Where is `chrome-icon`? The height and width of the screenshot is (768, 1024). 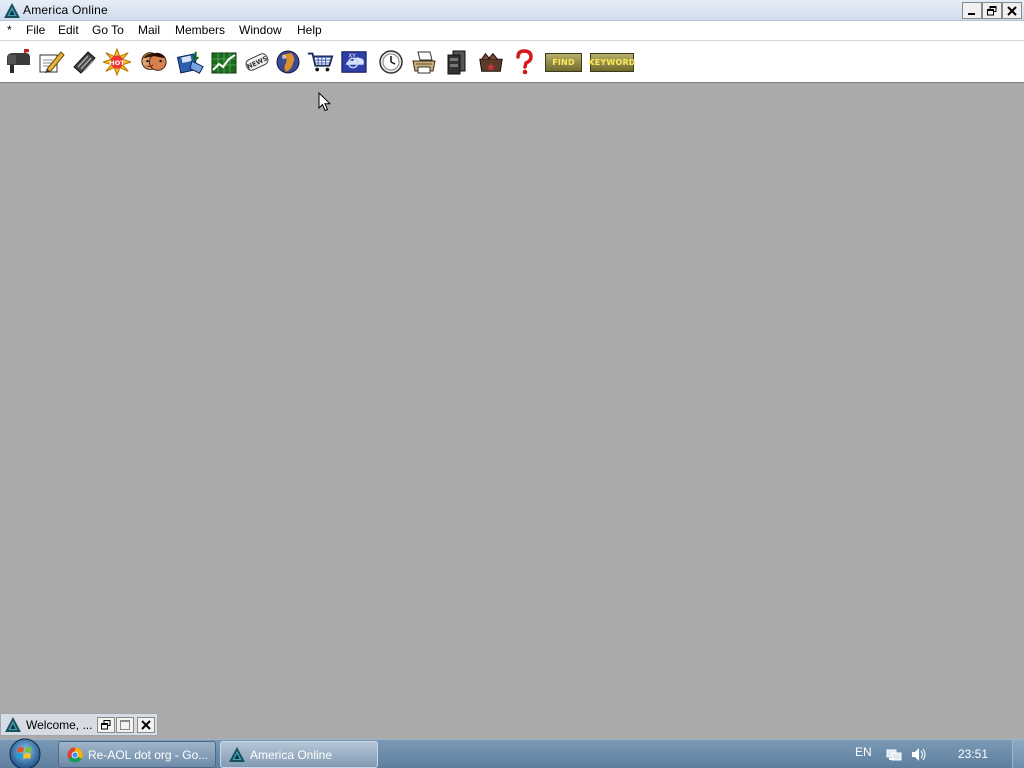 chrome-icon is located at coordinates (75, 756).